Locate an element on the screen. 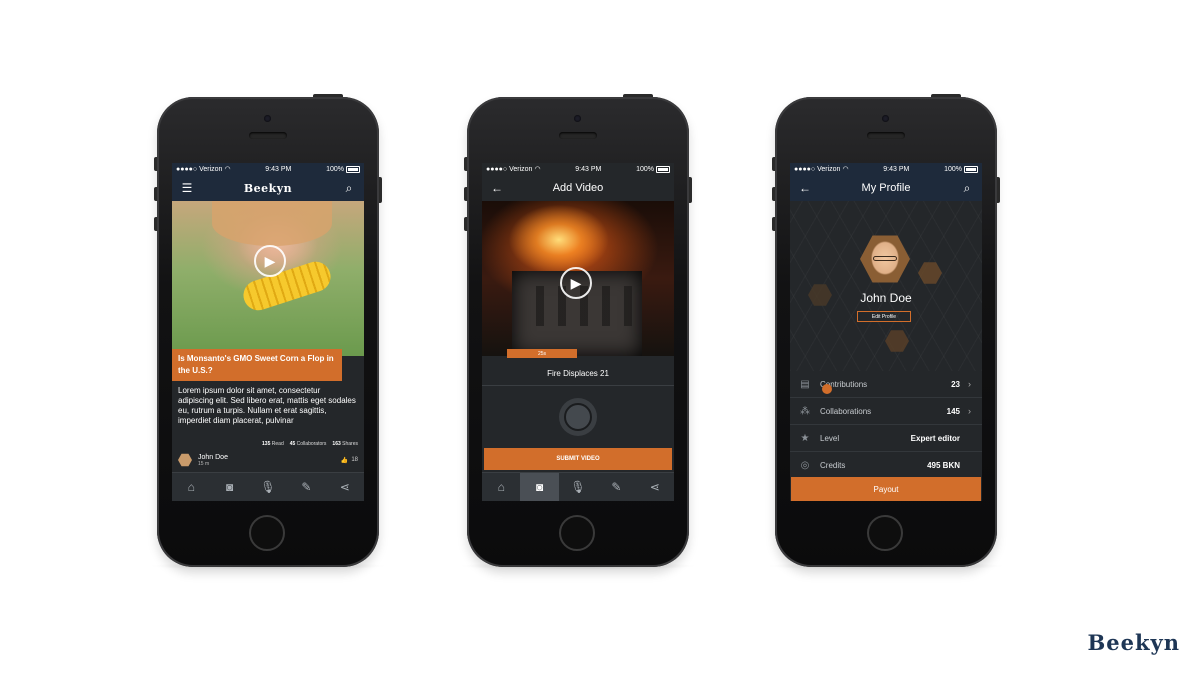 This screenshot has height=675, width=1200. nav-bar: ← My Profile ⌕ is located at coordinates (886, 188).